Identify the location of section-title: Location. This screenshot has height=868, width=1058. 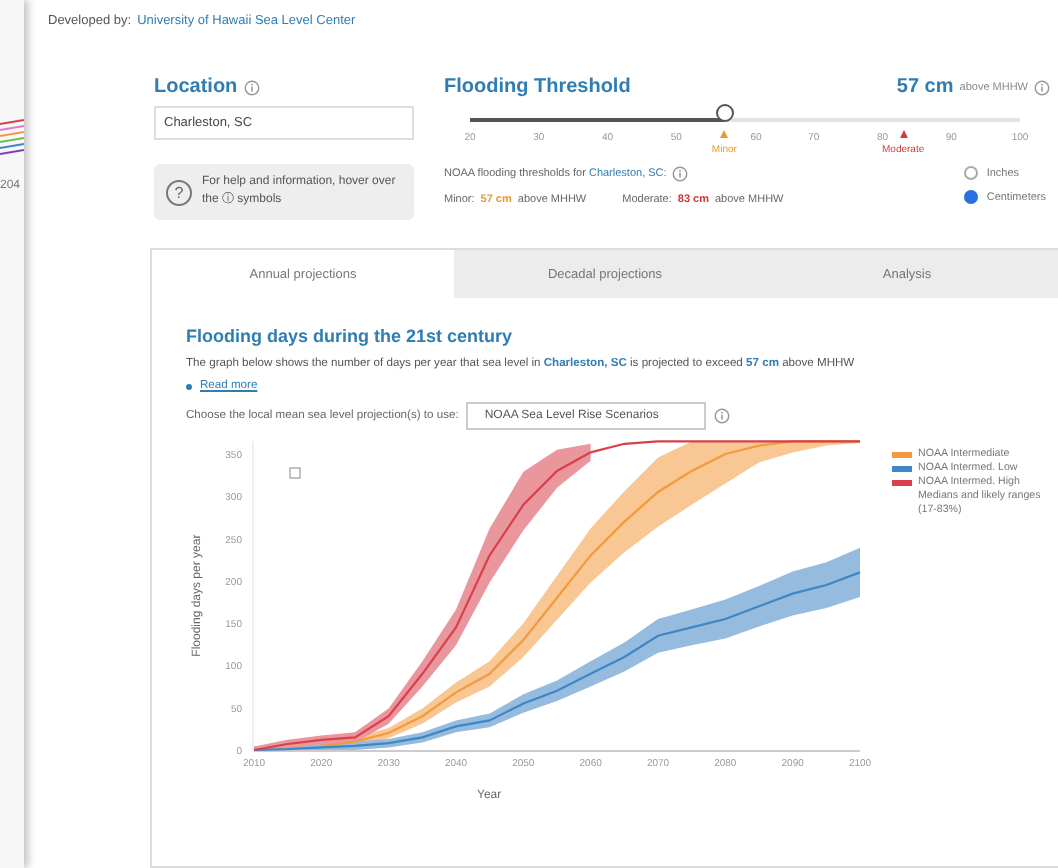
(196, 87).